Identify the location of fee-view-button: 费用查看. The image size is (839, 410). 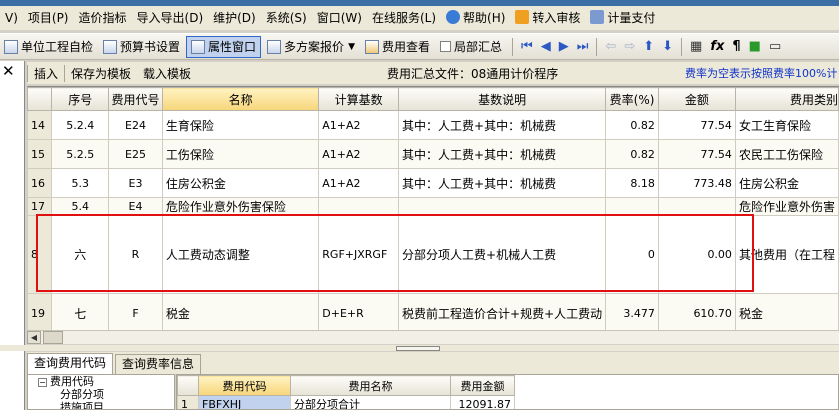
(397, 47).